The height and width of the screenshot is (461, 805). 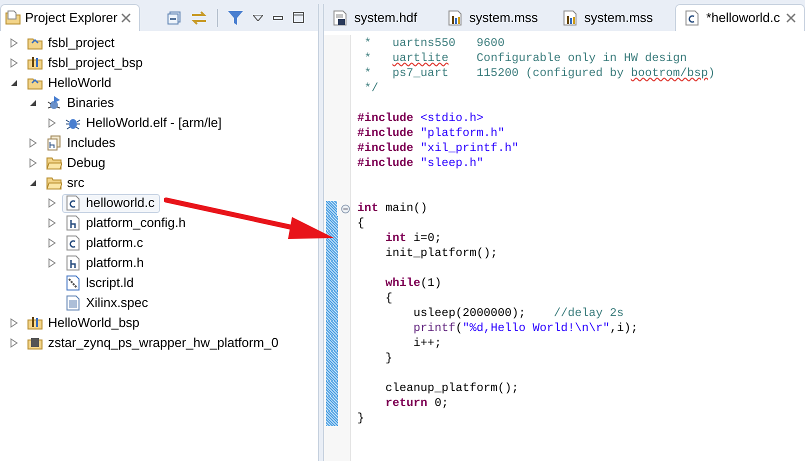 What do you see at coordinates (392, 208) in the screenshot?
I see `code-line: int main()` at bounding box center [392, 208].